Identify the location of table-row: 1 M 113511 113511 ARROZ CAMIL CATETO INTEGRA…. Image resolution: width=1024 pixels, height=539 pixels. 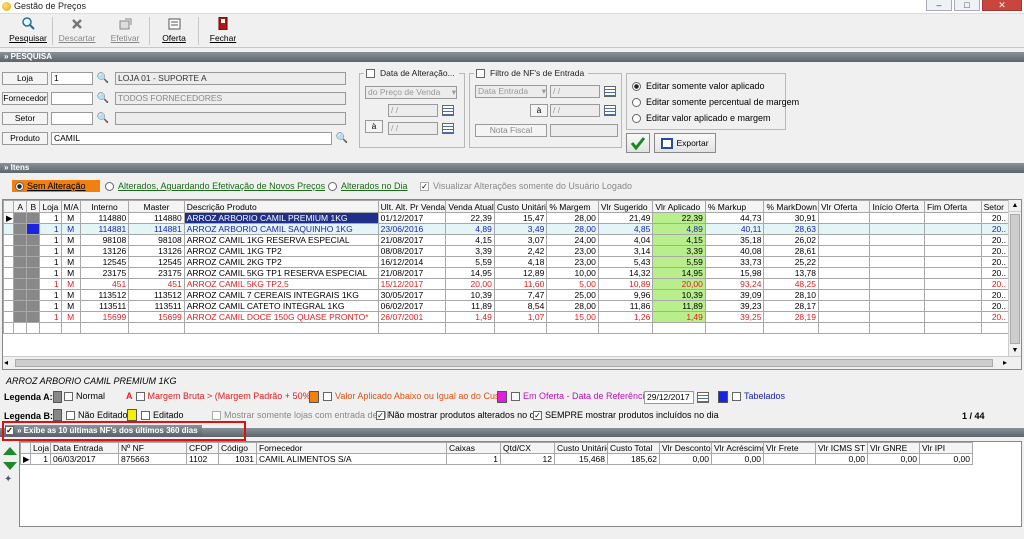
(506, 306).